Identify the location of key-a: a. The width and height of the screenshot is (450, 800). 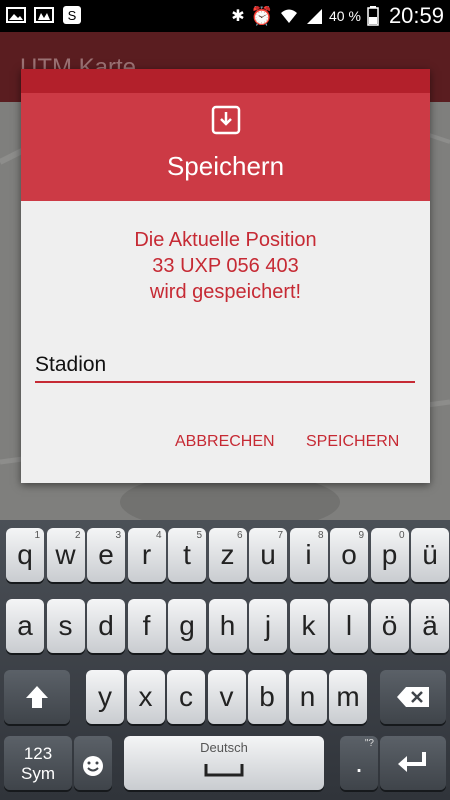
(25, 626).